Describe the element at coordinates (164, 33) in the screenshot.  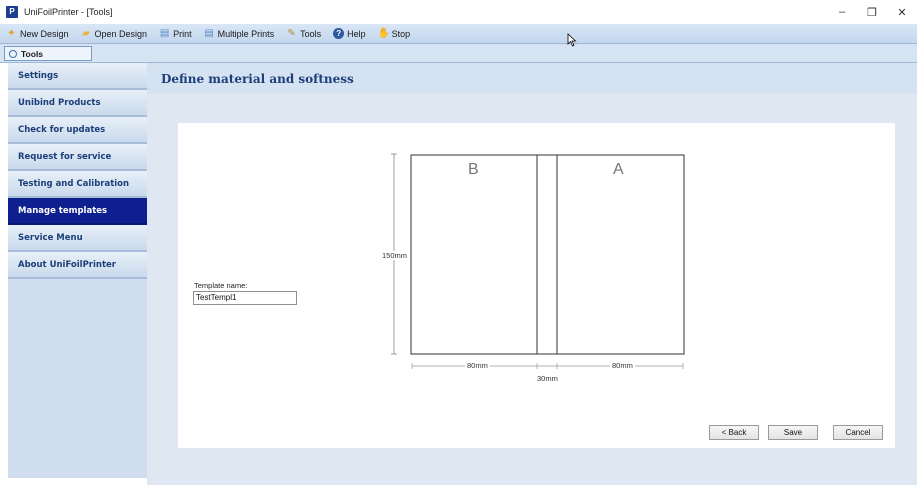
I see `print-icon: ▤` at that location.